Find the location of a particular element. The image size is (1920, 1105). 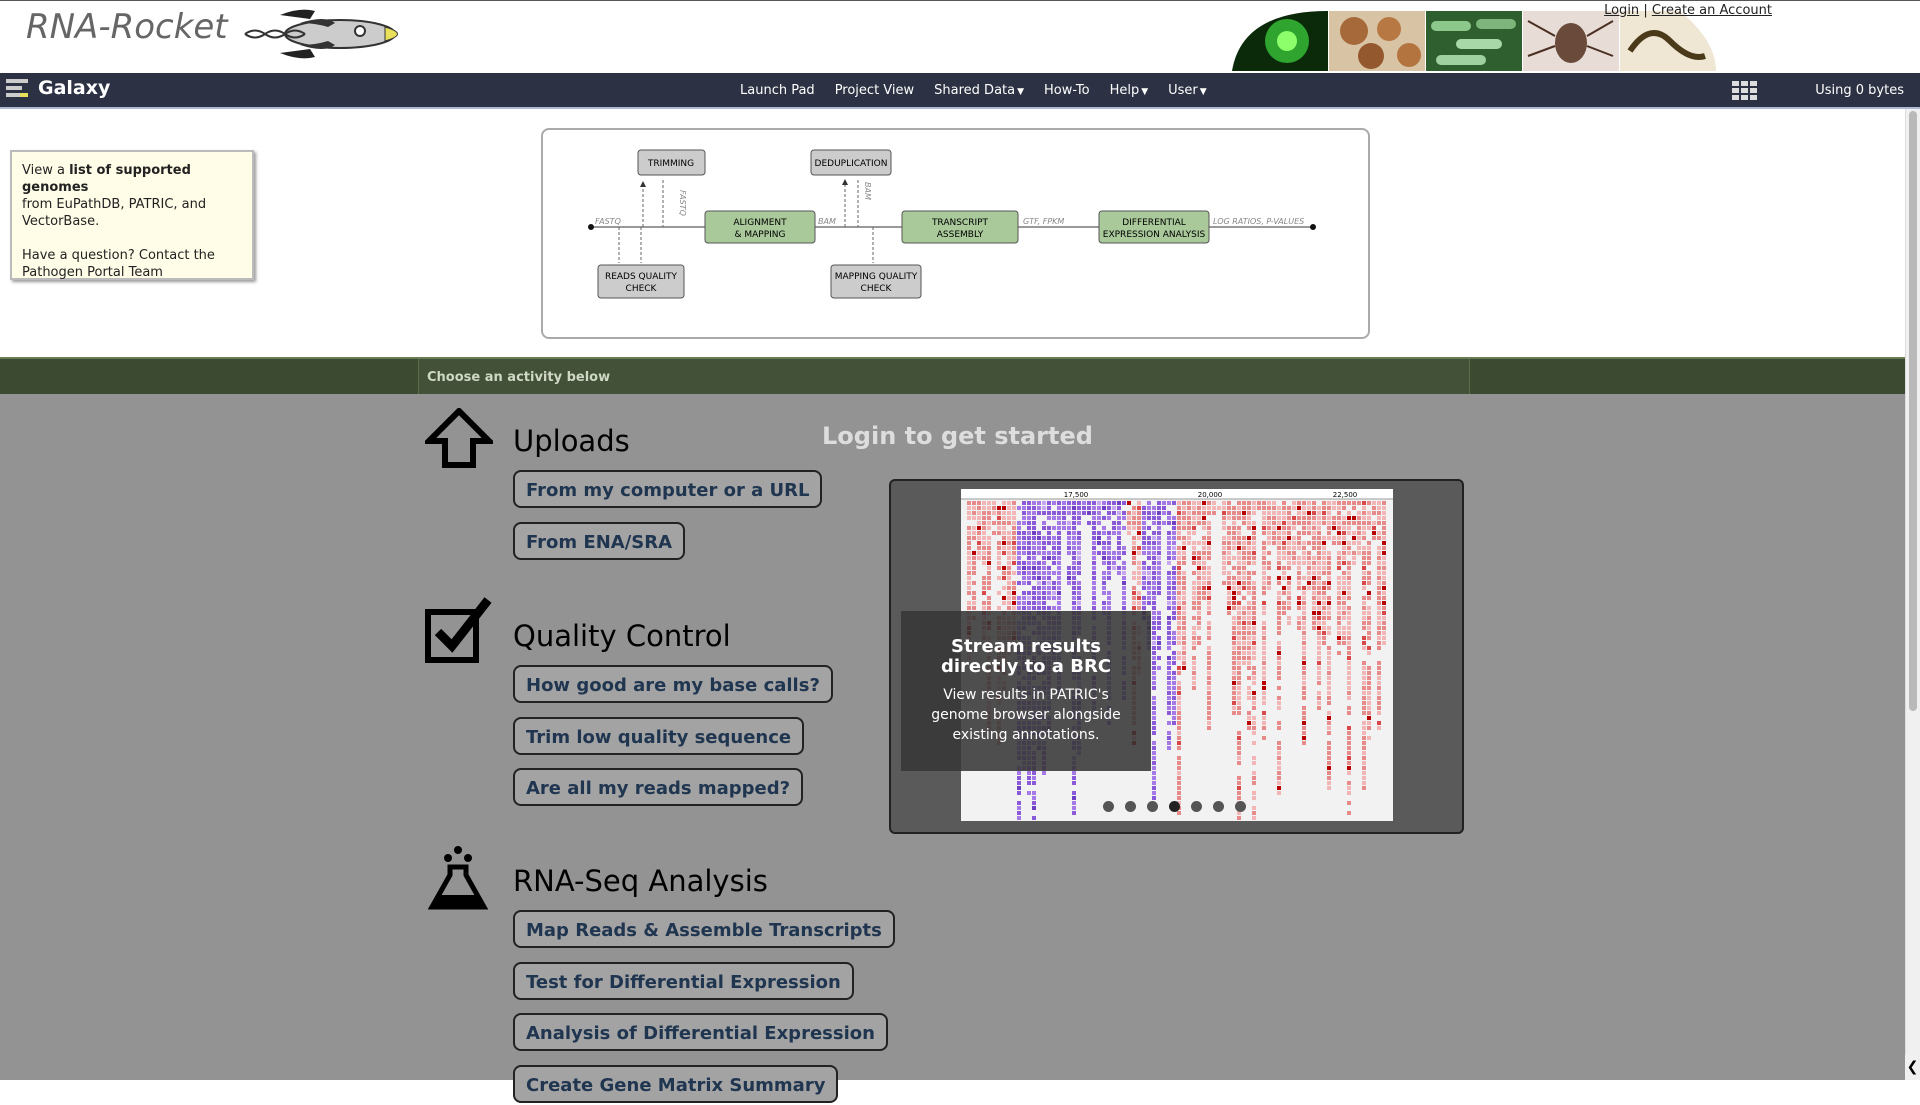

nav-shared-data-label: Shared Data is located at coordinates (975, 90).